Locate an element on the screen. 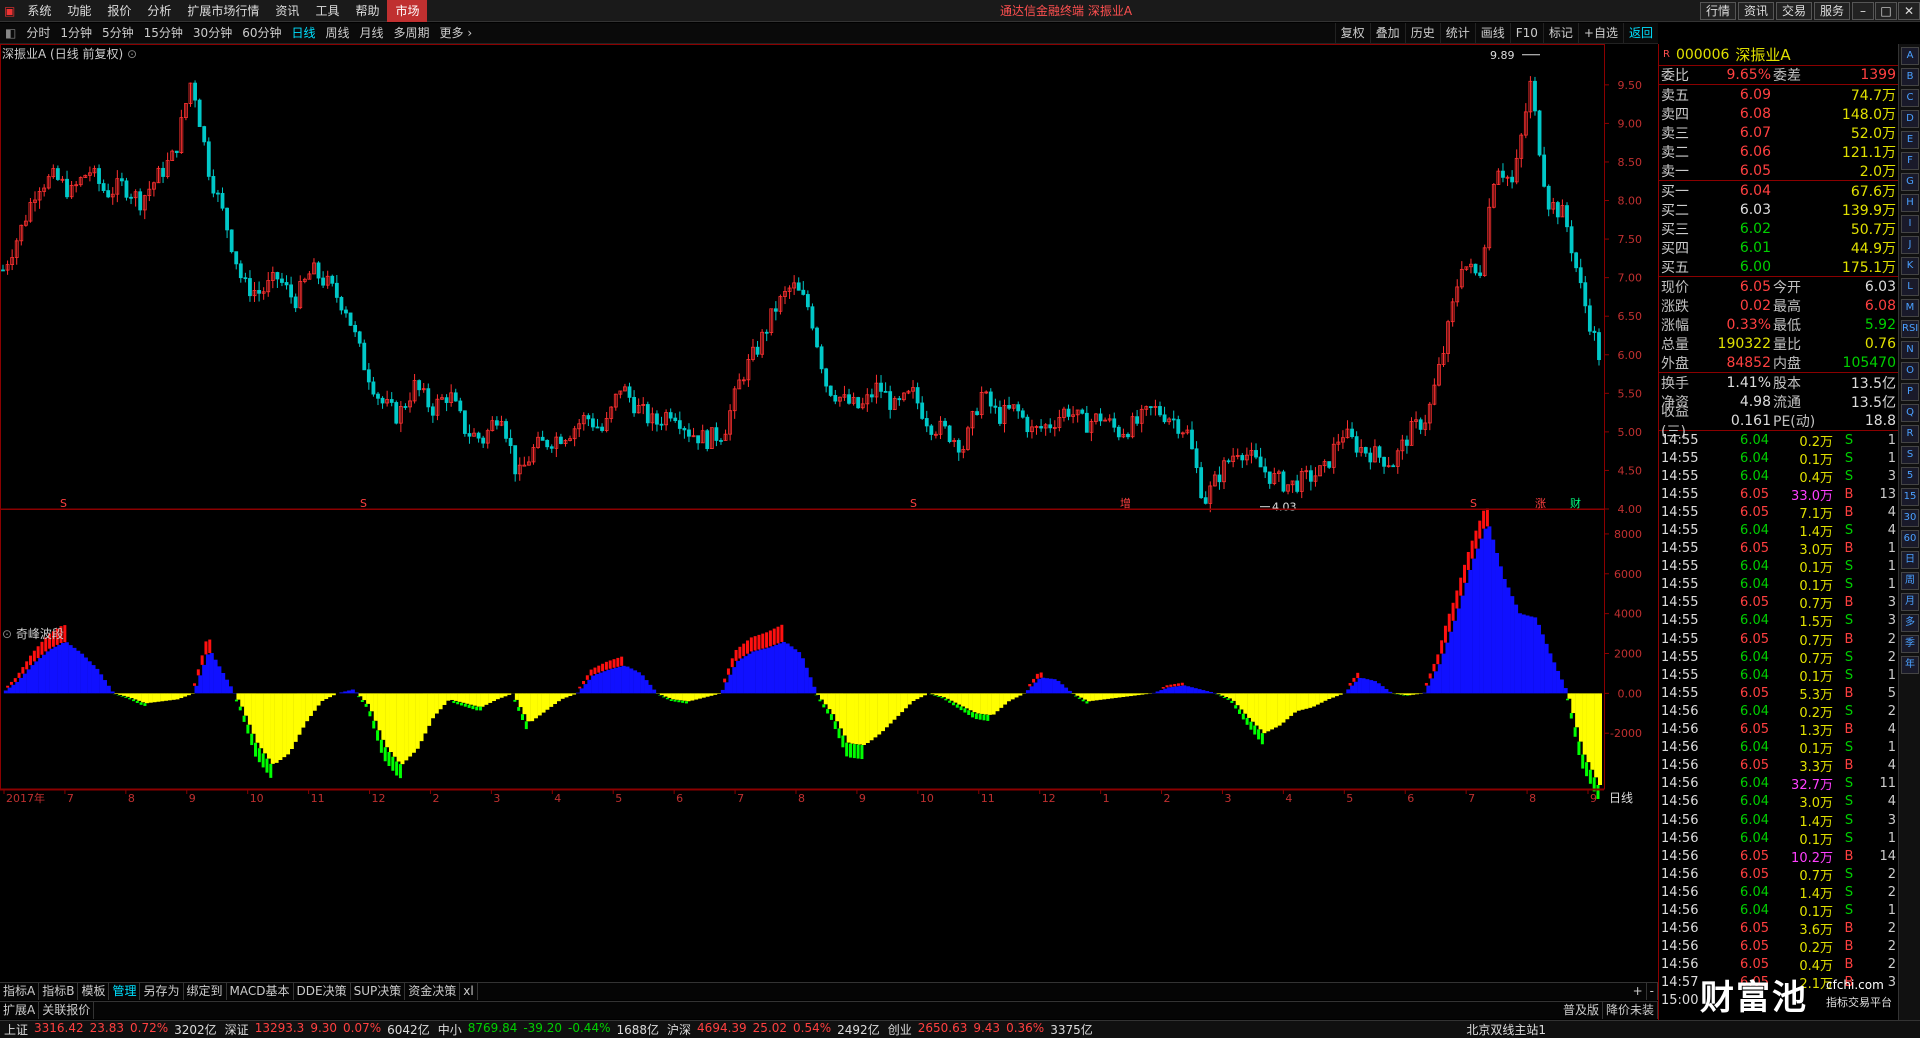  tool-history: 历史 is located at coordinates (1422, 33).